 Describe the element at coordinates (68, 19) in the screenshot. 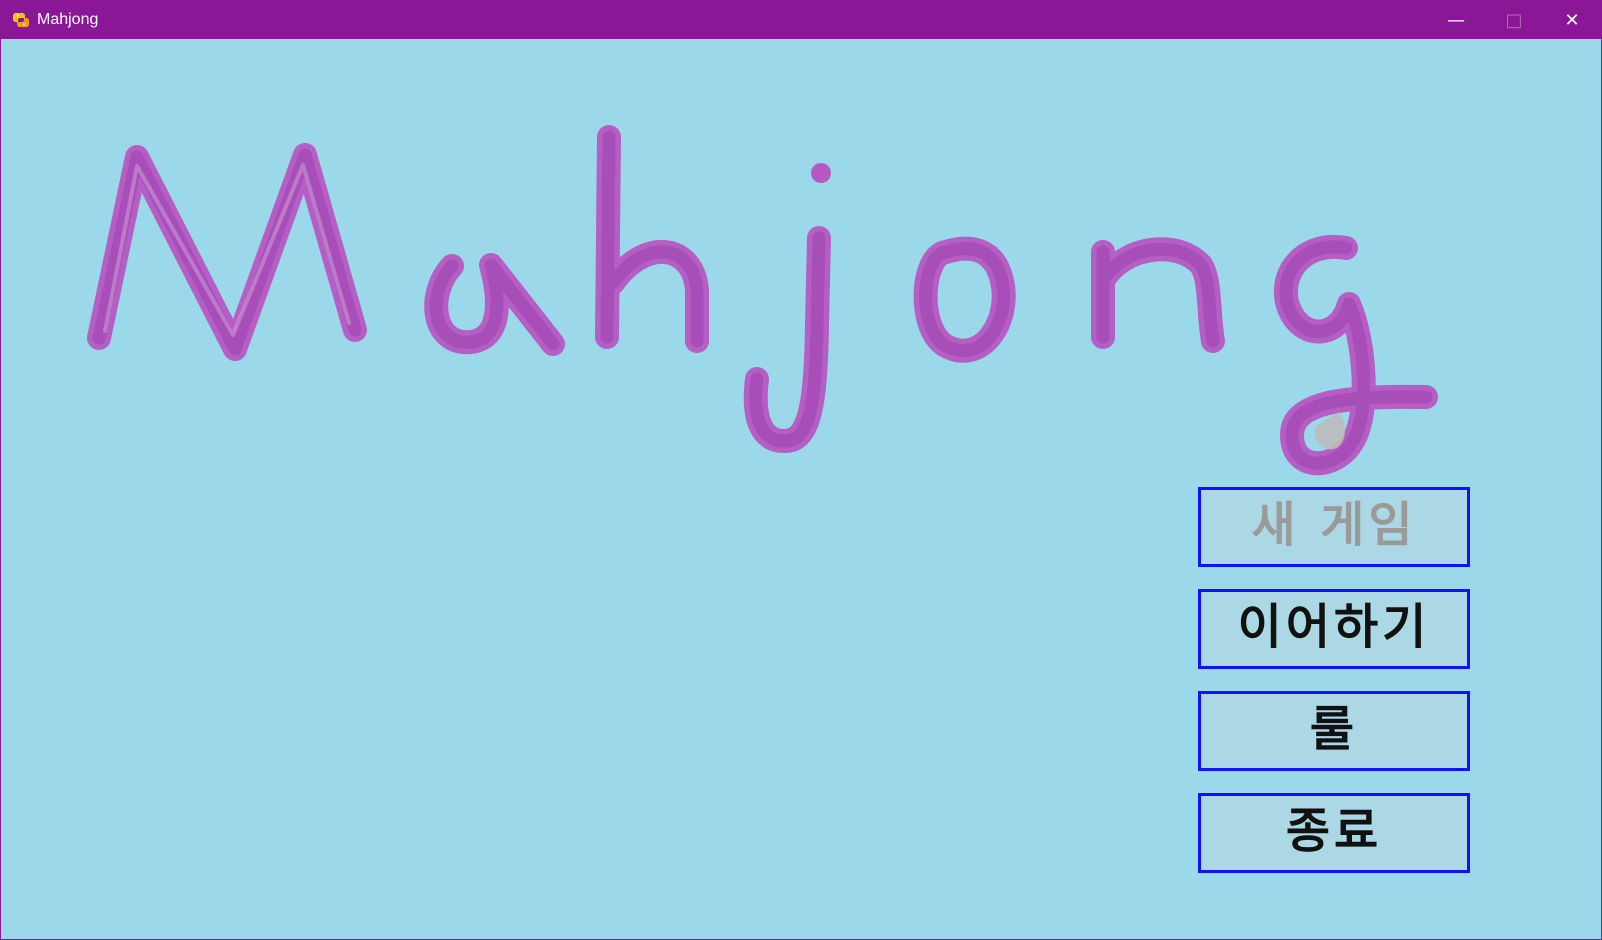

I see `window-title: Mahjong` at that location.